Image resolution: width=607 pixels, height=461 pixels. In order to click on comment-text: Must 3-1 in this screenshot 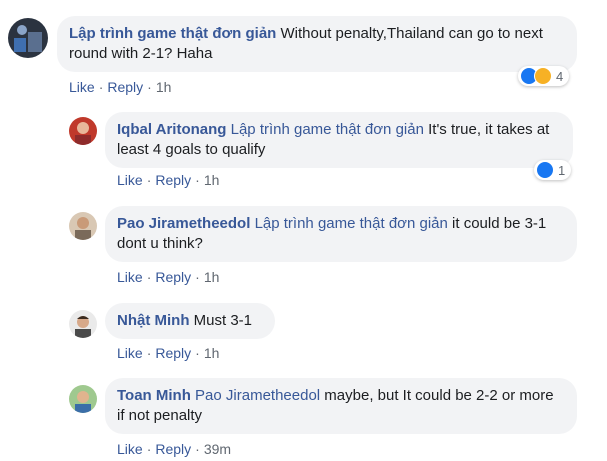, I will do `click(221, 320)`.